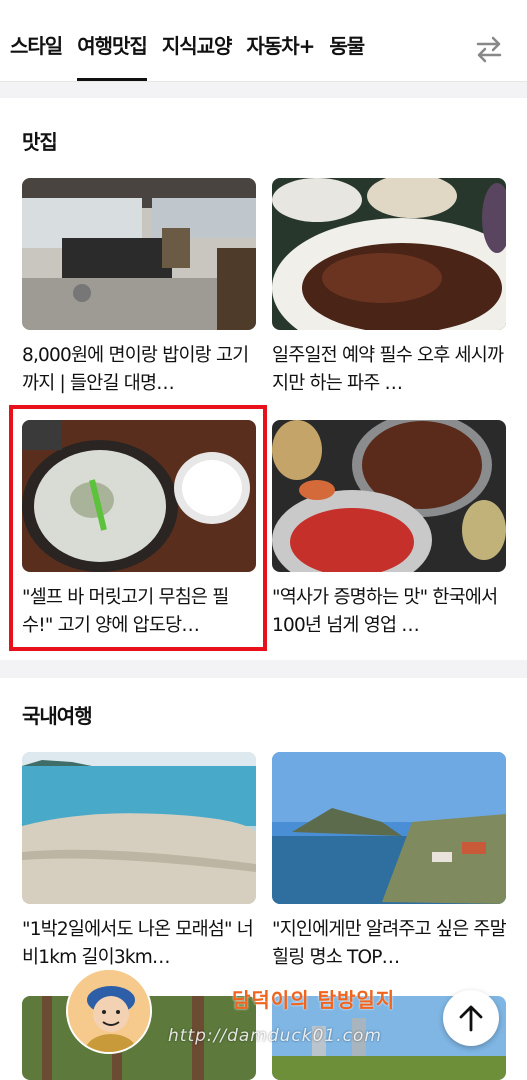 This screenshot has height=1080, width=527. I want to click on travel-card-2-image, so click(389, 828).